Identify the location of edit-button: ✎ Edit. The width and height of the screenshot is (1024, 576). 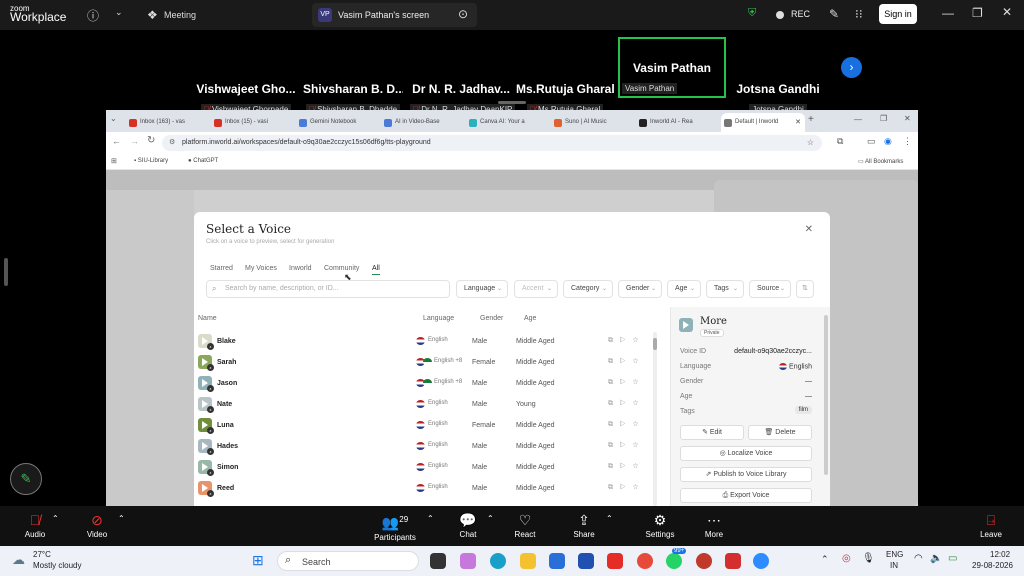
(712, 432).